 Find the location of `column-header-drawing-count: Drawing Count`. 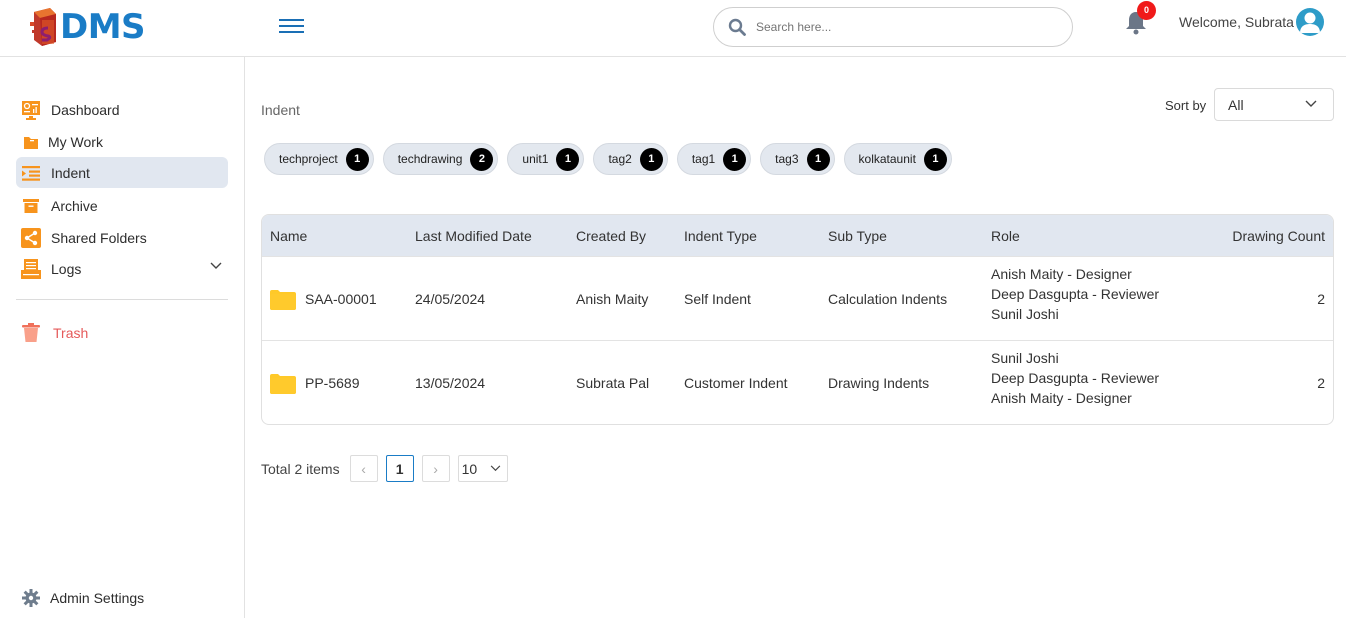

column-header-drawing-count: Drawing Count is located at coordinates (1278, 236).